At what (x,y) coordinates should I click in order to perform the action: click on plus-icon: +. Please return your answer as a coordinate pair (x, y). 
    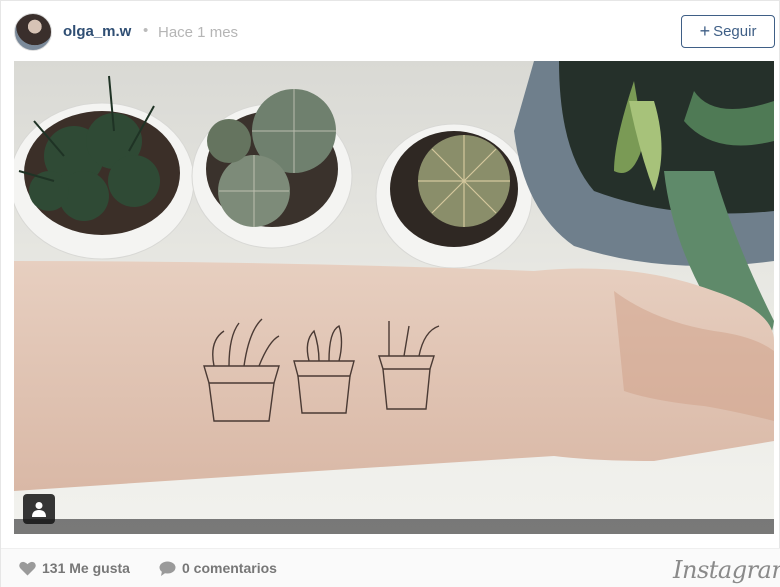
    Looking at the image, I should click on (705, 30).